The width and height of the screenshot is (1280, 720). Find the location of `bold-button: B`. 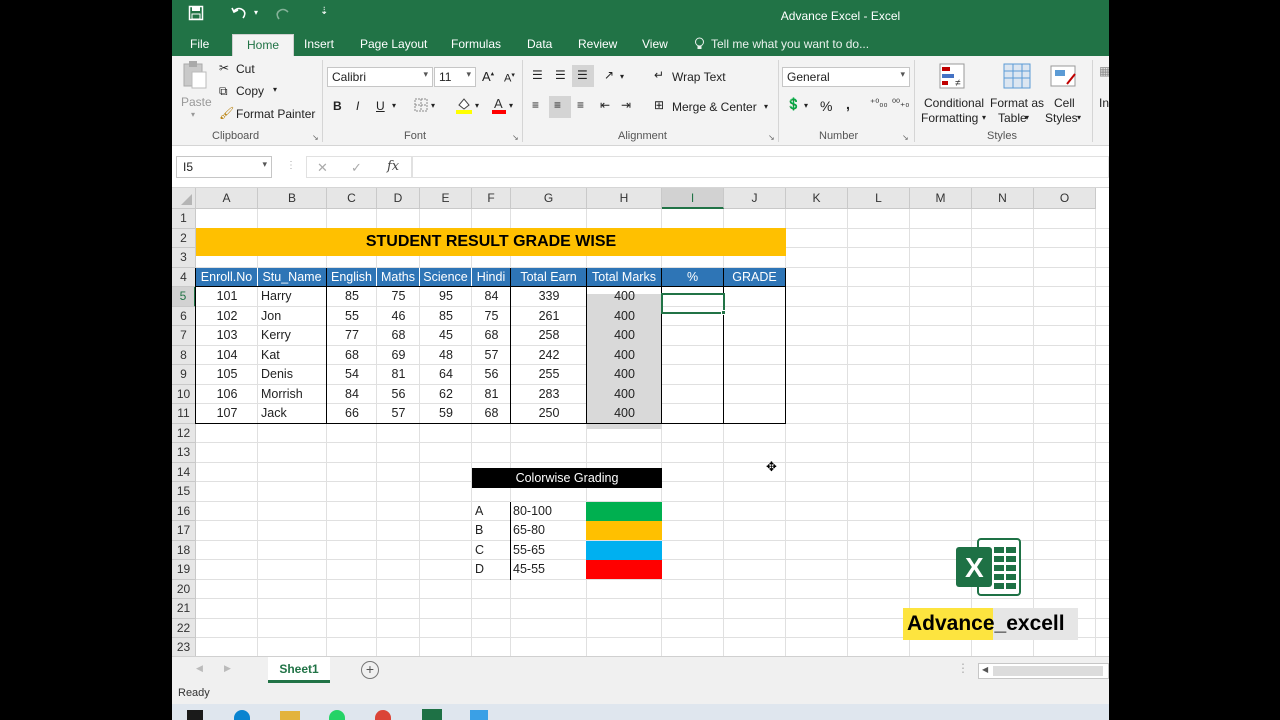

bold-button: B is located at coordinates (337, 106).